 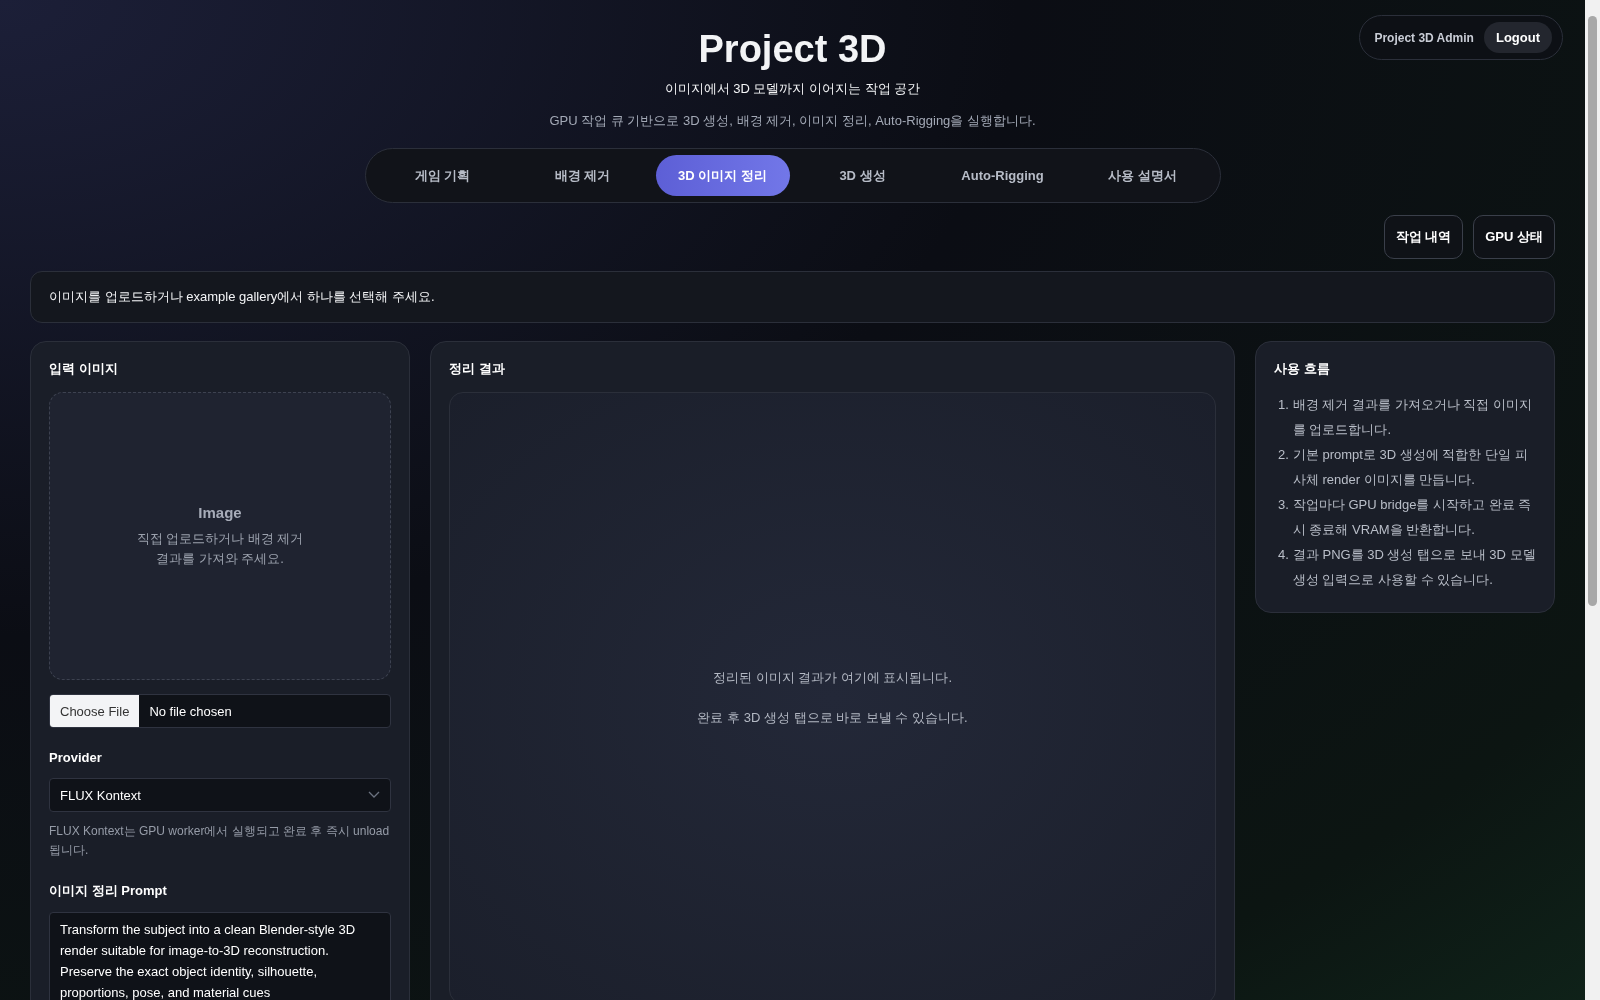 I want to click on image-dropzone: Image 직접 업로드하거나 배경 제거 결과를 가져와 주세요., so click(x=220, y=536).